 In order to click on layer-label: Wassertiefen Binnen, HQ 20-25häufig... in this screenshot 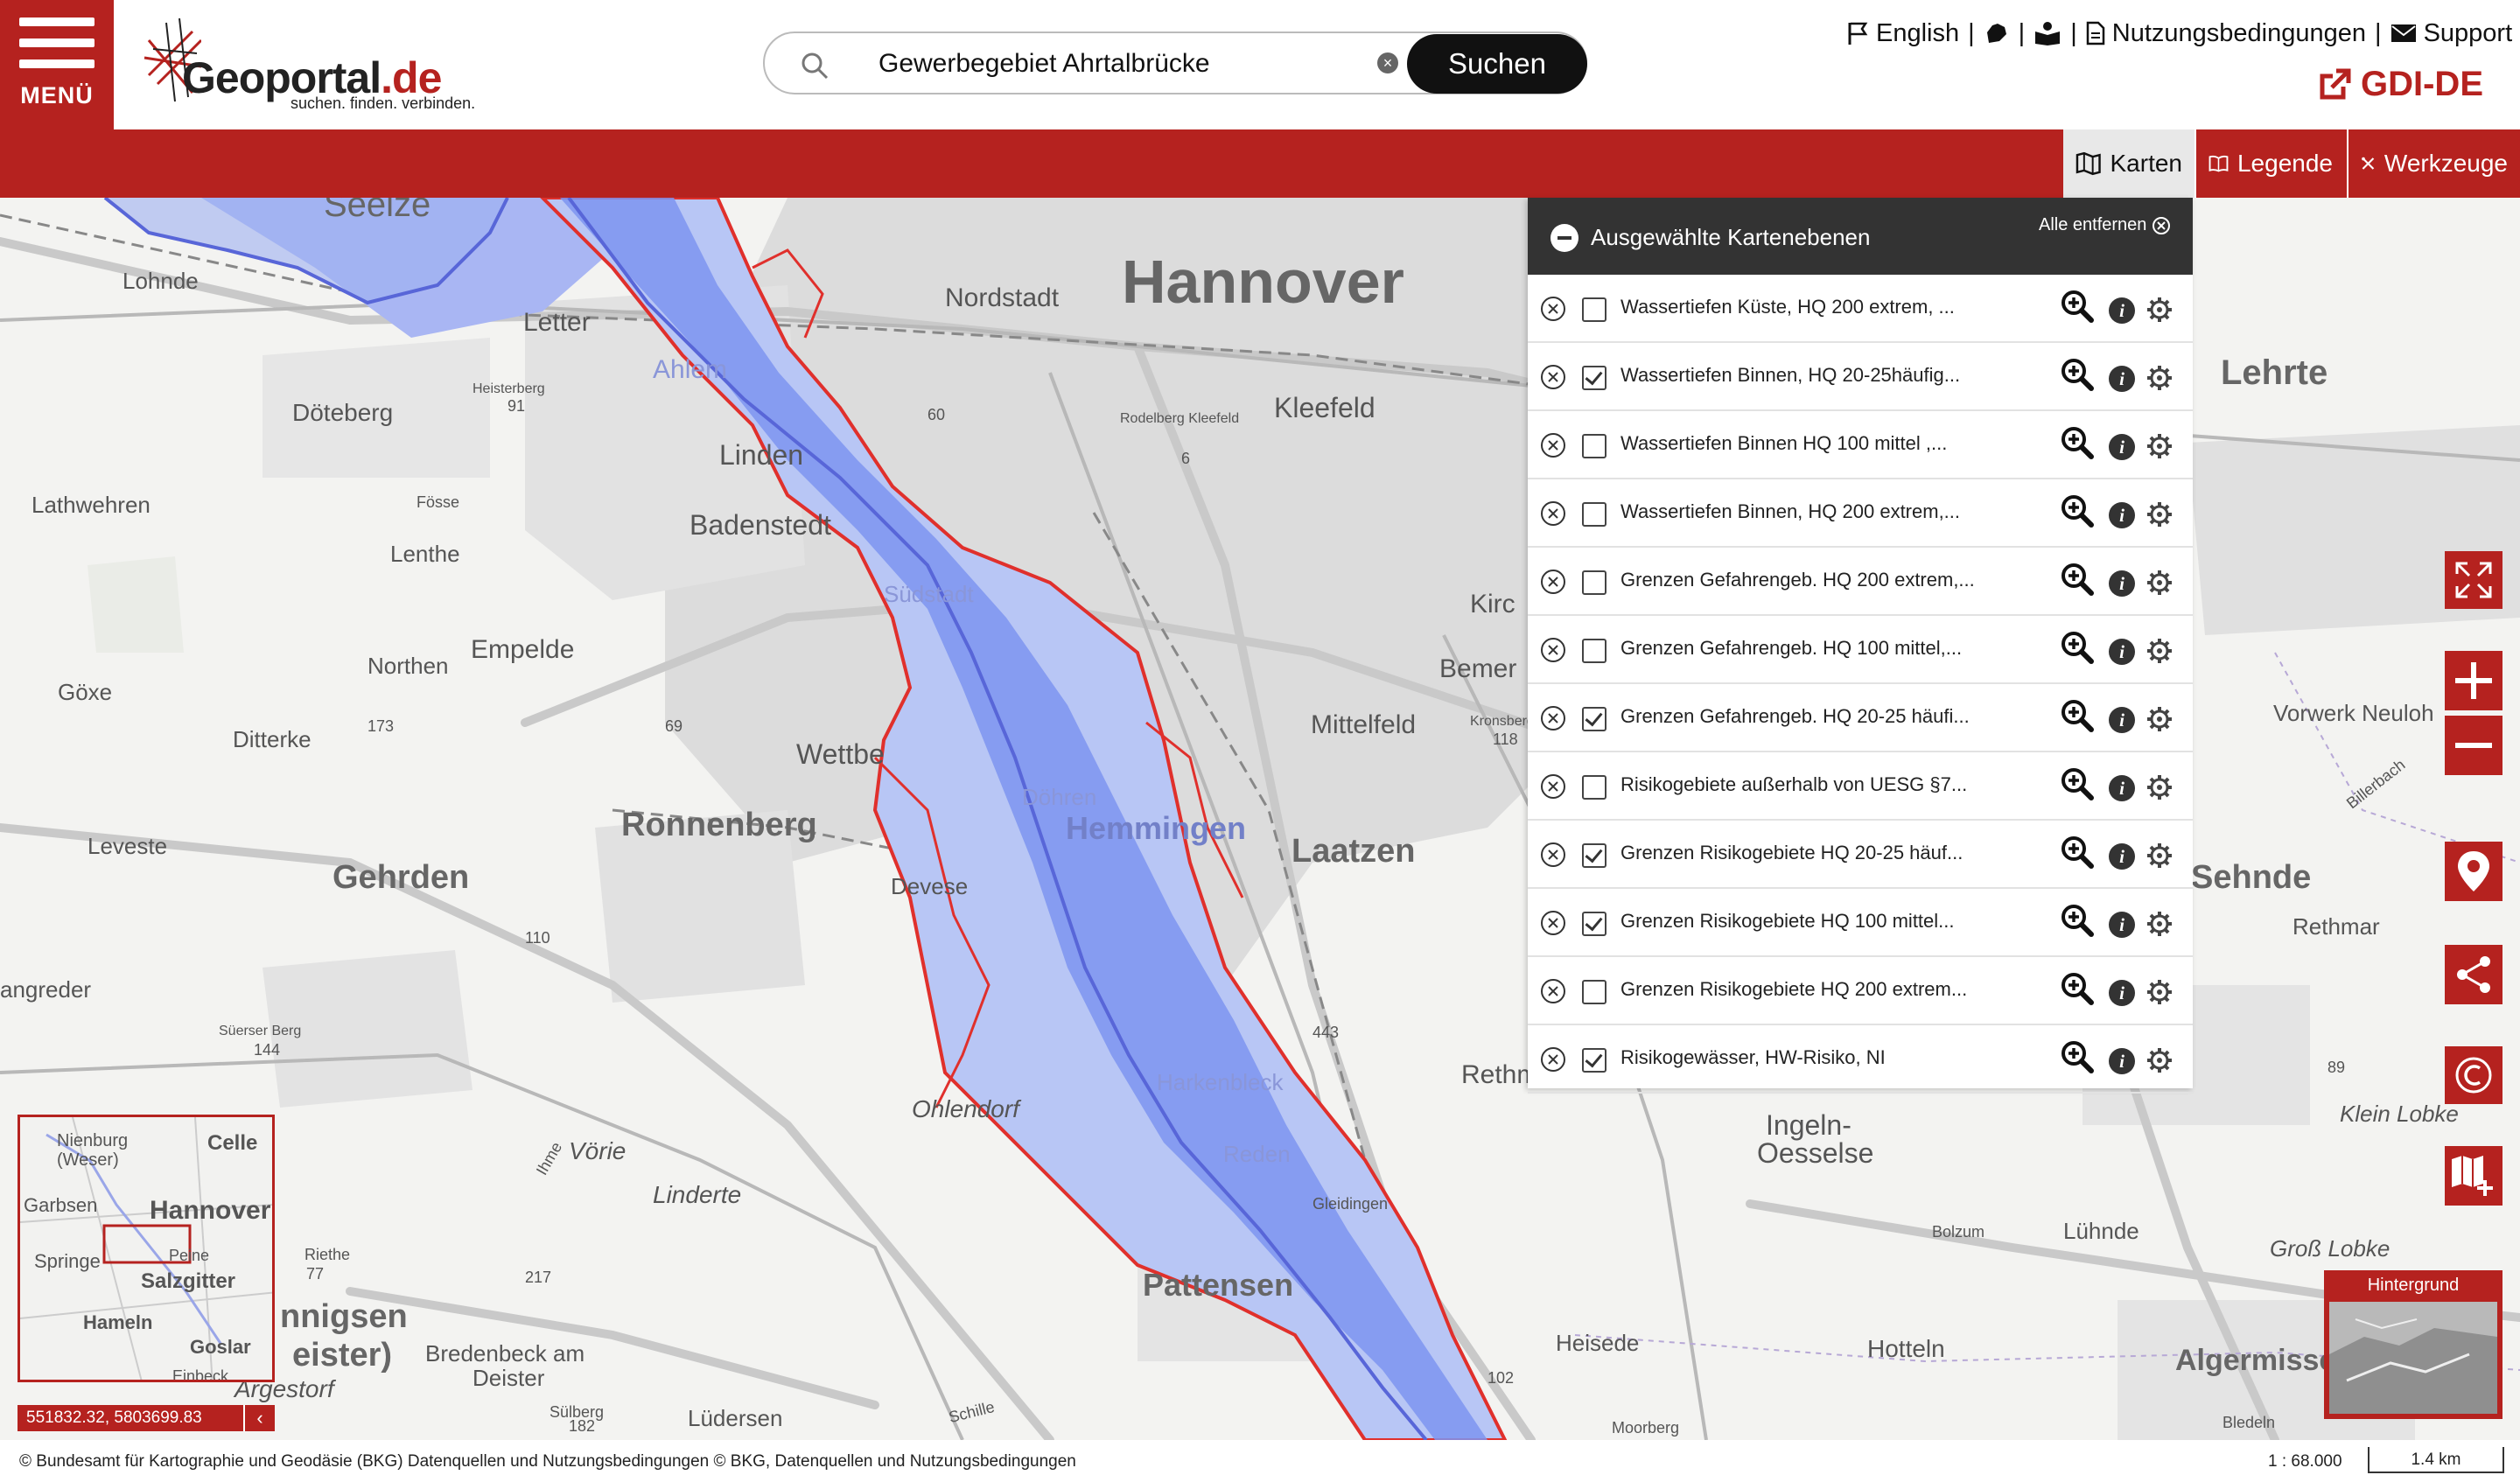, I will do `click(1790, 375)`.